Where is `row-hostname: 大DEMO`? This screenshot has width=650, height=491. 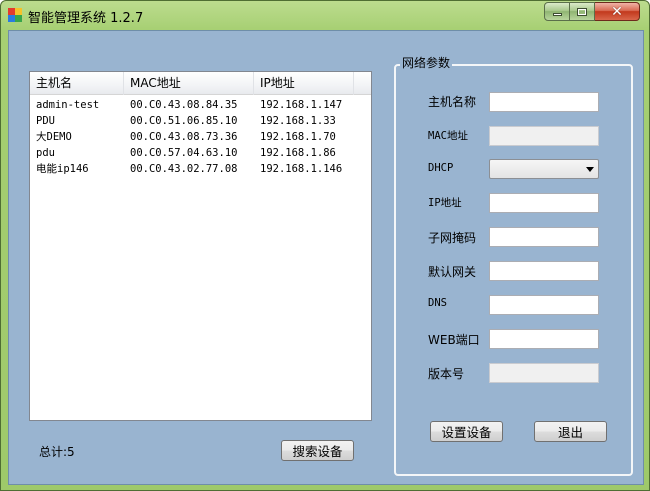
row-hostname: 大DEMO is located at coordinates (54, 137).